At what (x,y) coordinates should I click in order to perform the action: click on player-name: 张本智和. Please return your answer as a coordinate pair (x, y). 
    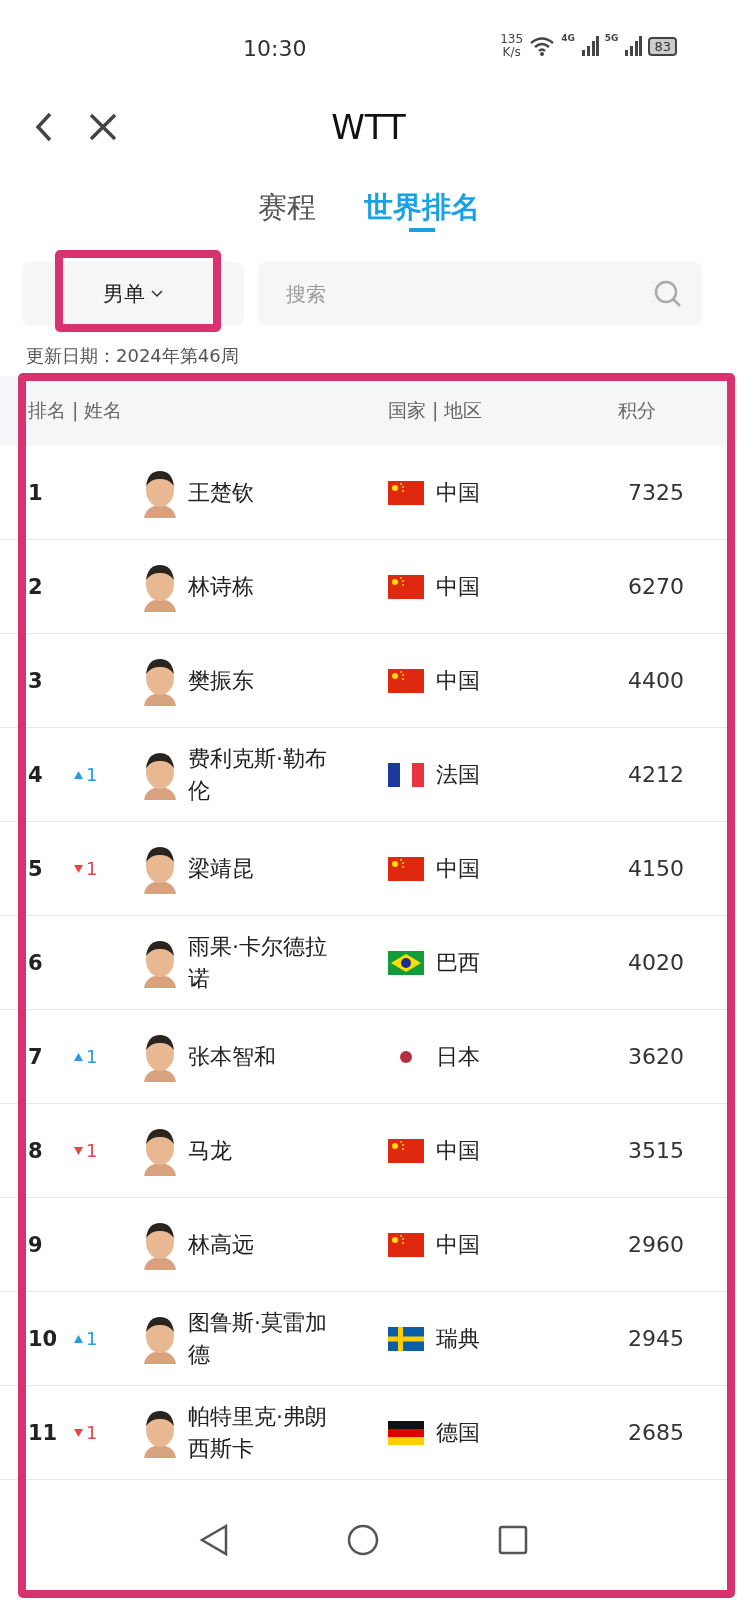
    Looking at the image, I should click on (232, 1056).